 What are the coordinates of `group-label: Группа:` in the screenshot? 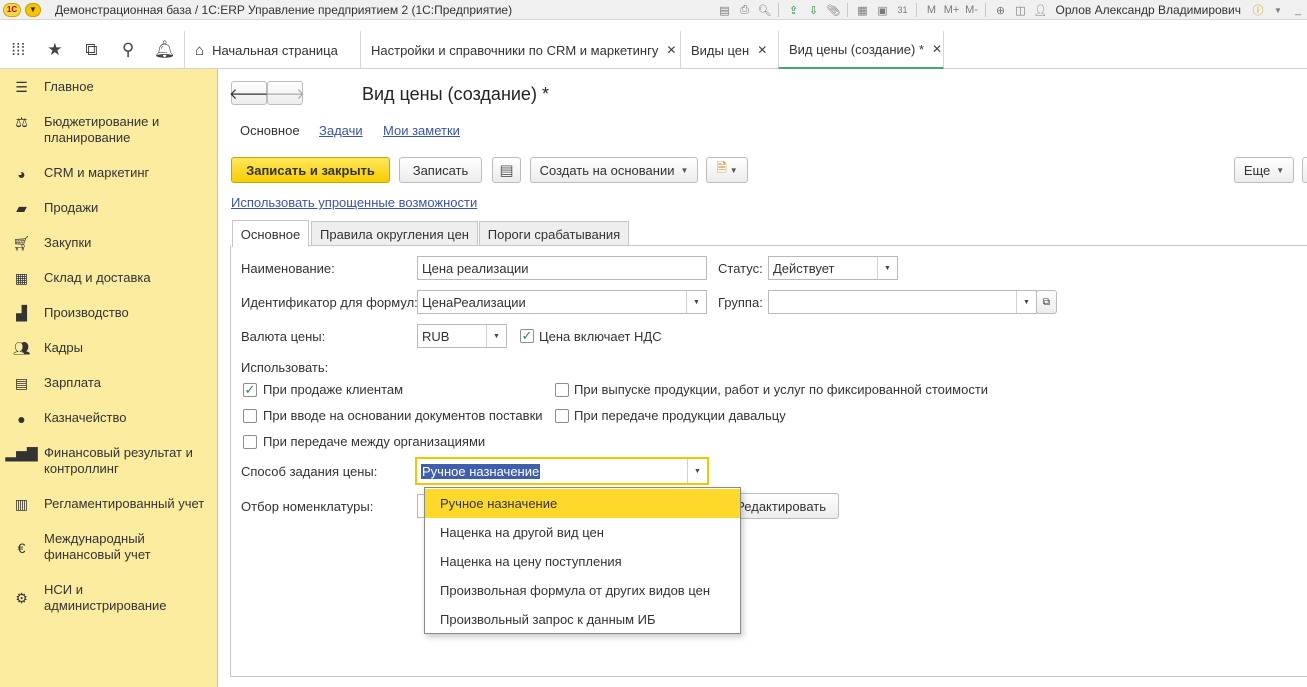 It's located at (740, 302).